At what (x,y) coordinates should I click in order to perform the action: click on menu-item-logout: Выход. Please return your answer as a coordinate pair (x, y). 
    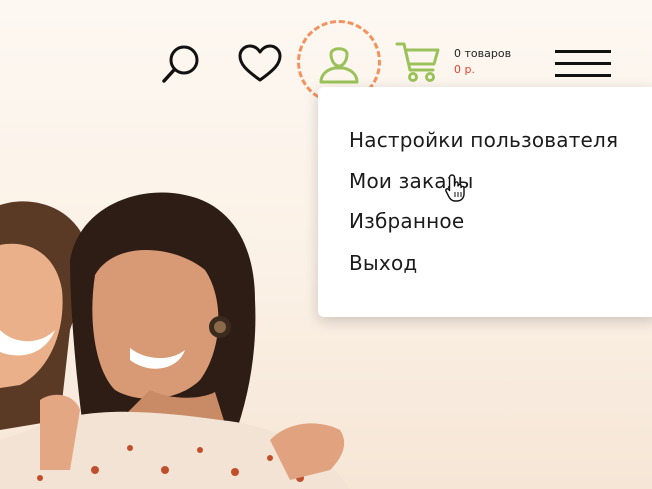
    Looking at the image, I should click on (383, 263).